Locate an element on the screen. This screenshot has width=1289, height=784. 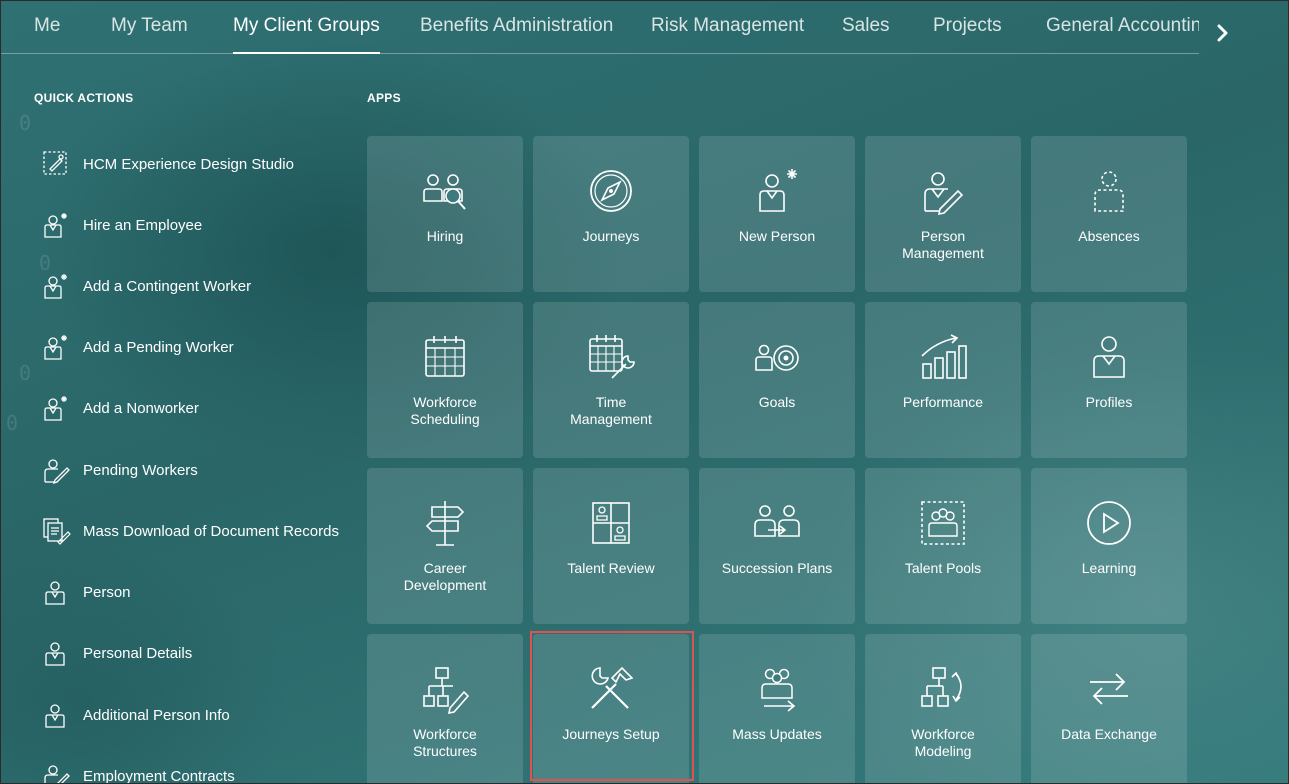
app-tile-label: Journeys Setup is located at coordinates (611, 734).